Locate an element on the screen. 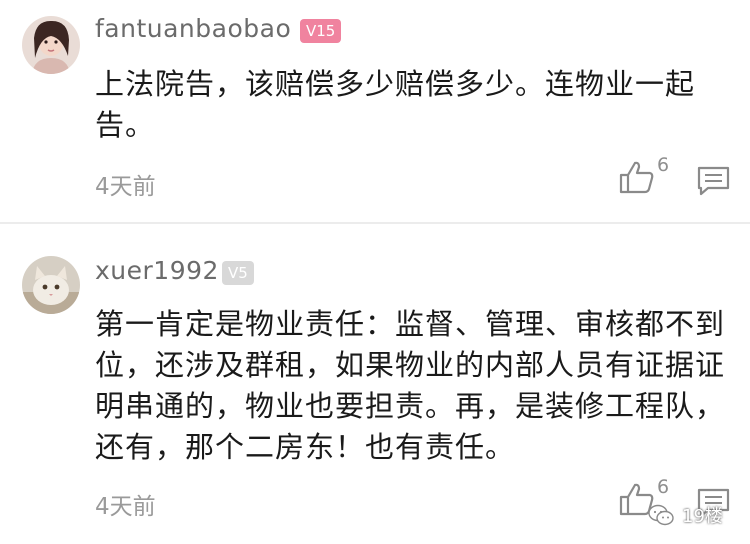 The width and height of the screenshot is (750, 544). wechat-icon is located at coordinates (661, 515).